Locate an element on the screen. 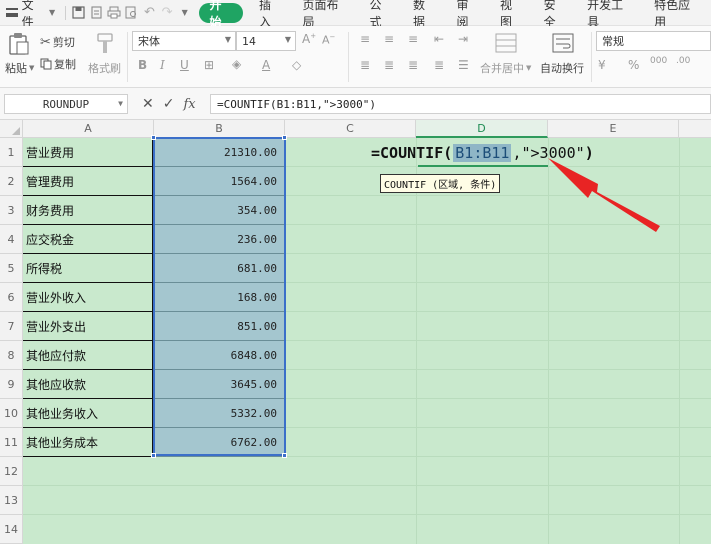  font-color-icon: A is located at coordinates (266, 65).